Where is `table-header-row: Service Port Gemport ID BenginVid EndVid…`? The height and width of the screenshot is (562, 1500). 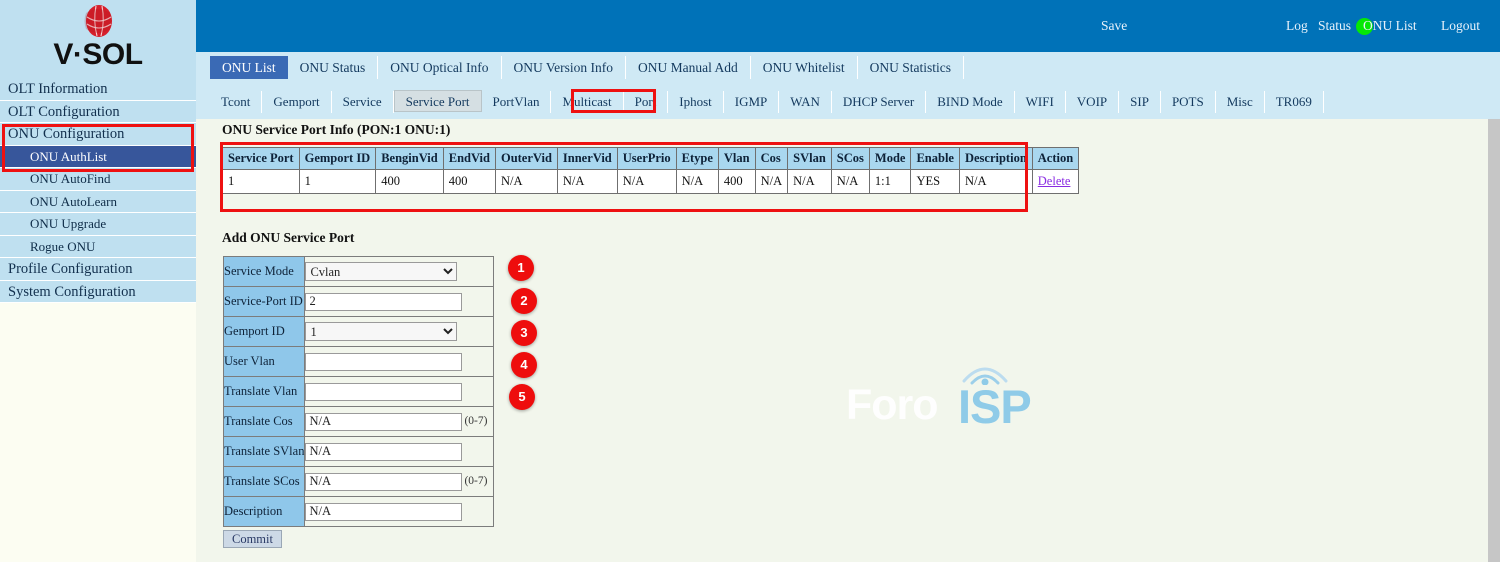
table-header-row: Service Port Gemport ID BenginVid EndVid… is located at coordinates (651, 158).